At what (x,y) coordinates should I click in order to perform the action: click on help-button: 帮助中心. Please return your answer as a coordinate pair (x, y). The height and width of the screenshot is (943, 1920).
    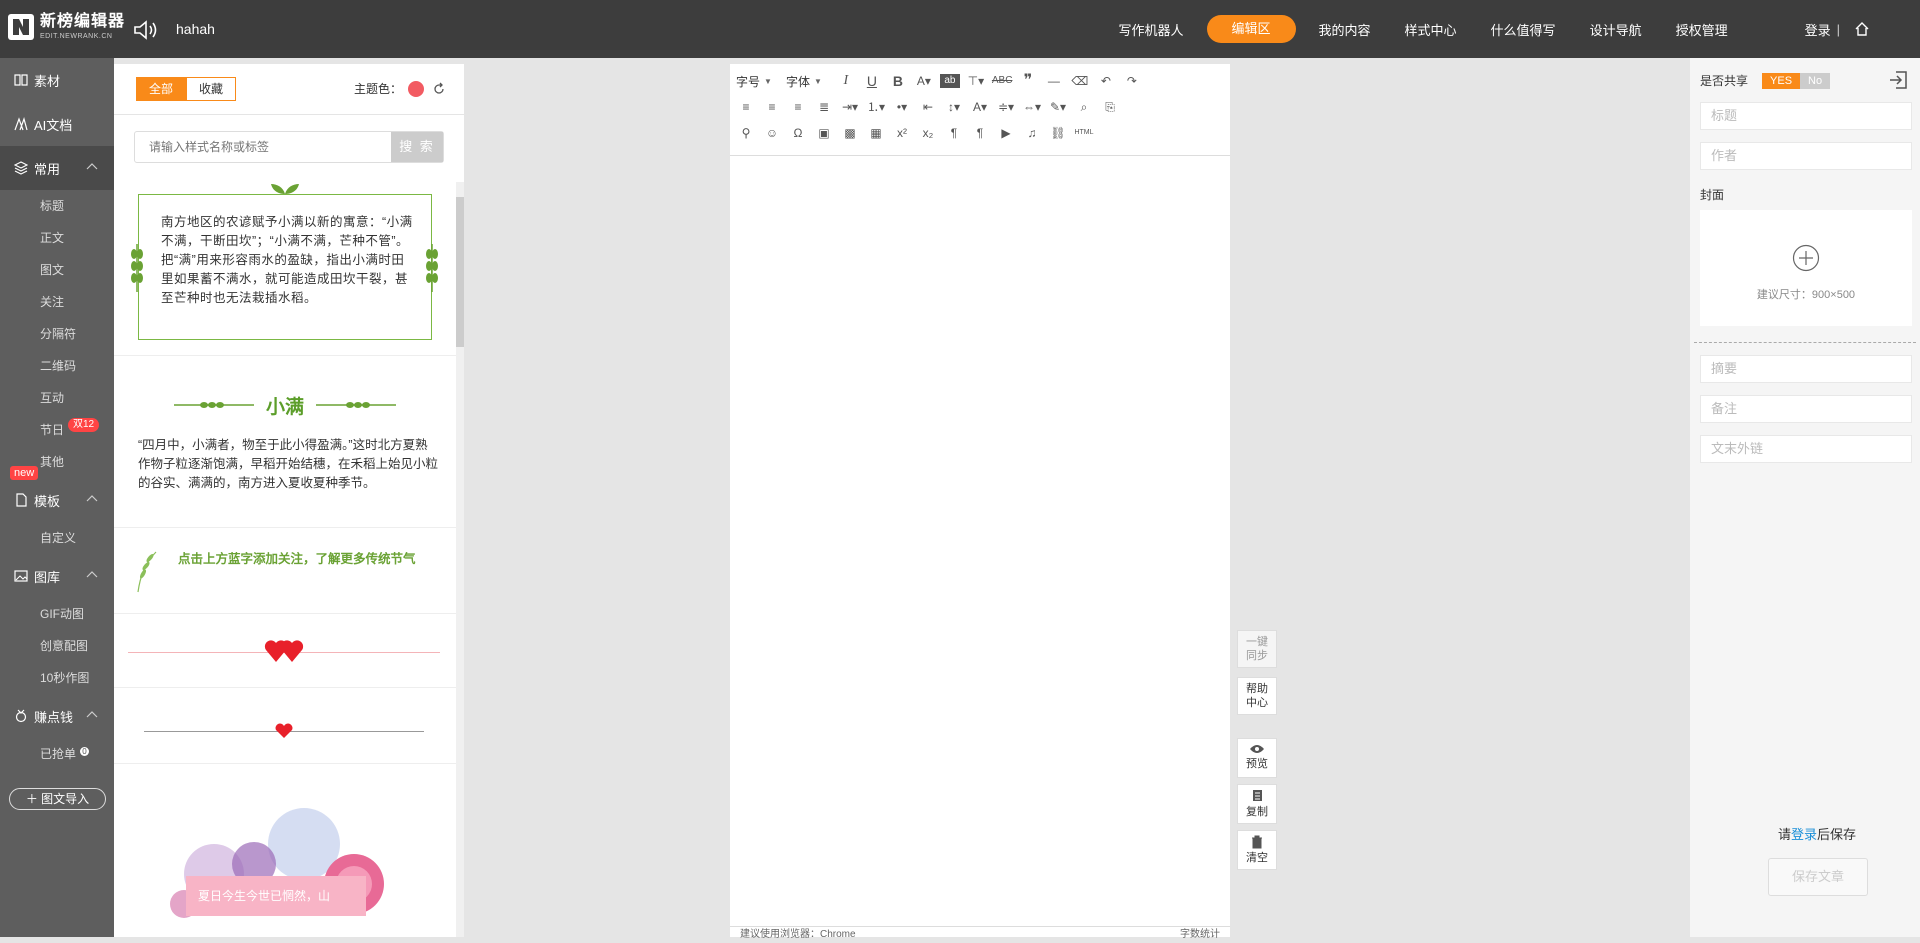
    Looking at the image, I should click on (1257, 696).